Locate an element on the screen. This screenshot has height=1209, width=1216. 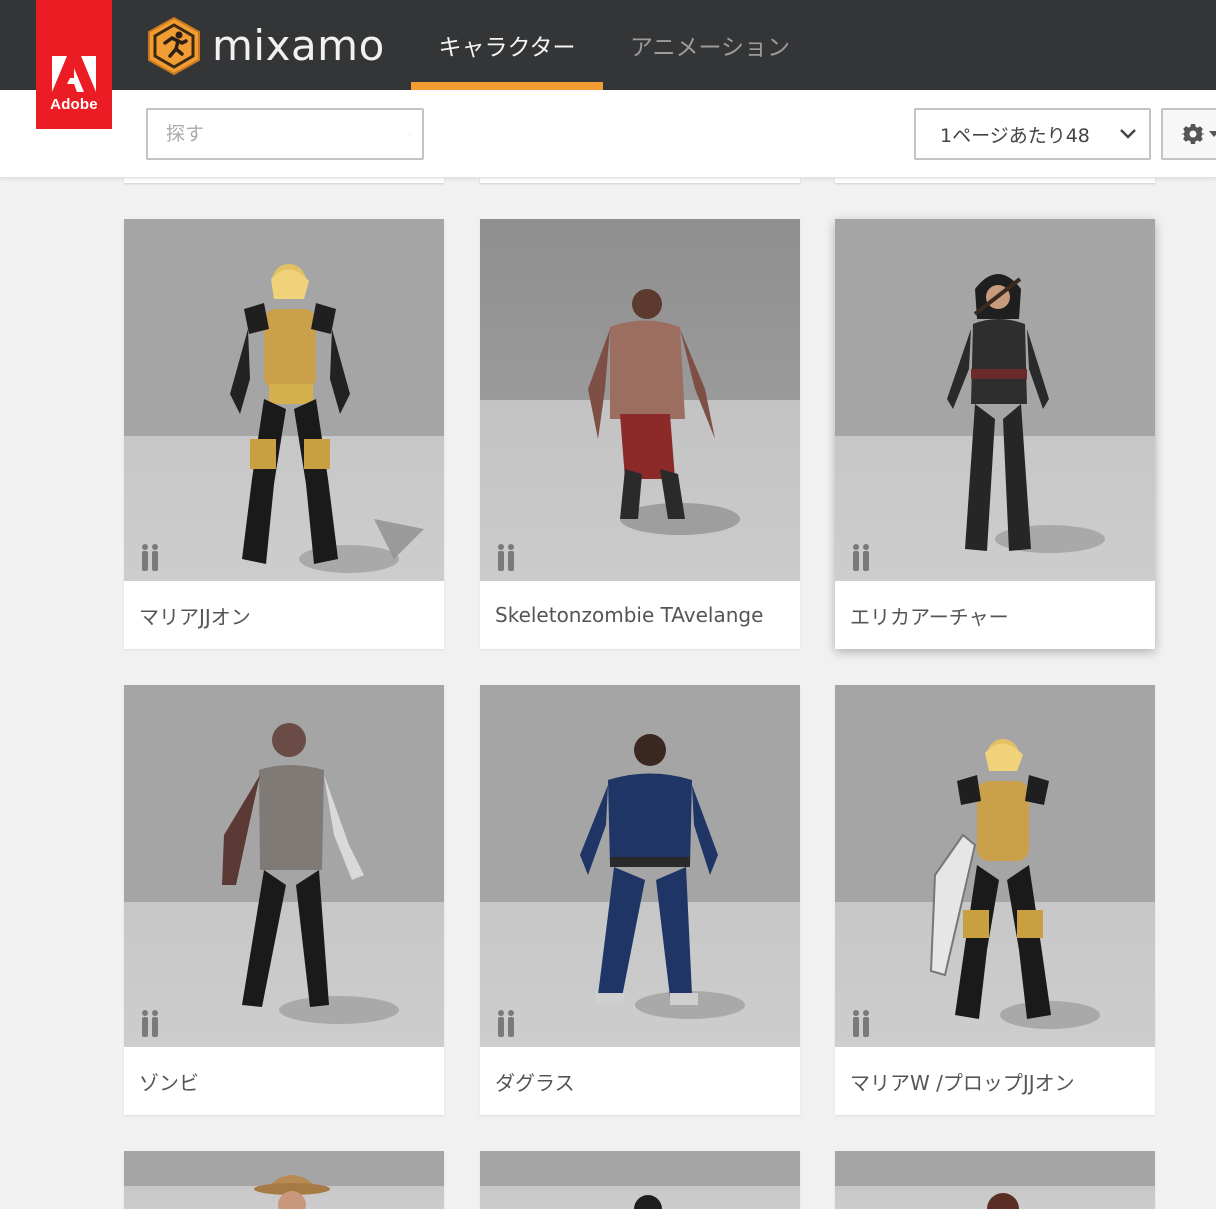
settings-dropdown-button is located at coordinates (1188, 134).